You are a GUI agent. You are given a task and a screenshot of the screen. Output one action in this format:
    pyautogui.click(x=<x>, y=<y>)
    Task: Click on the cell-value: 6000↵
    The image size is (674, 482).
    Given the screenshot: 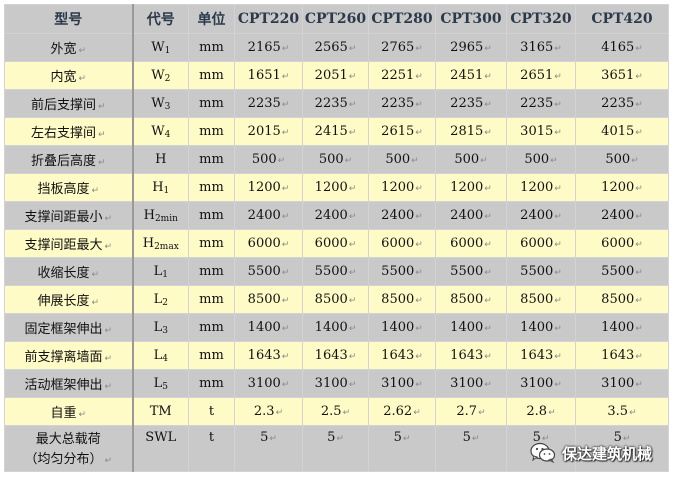 What is the action you would take?
    pyautogui.click(x=622, y=243)
    